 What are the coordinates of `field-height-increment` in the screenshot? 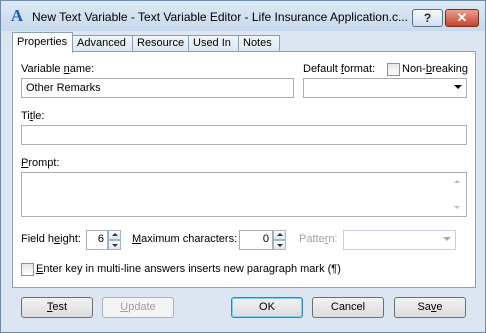 It's located at (114, 235).